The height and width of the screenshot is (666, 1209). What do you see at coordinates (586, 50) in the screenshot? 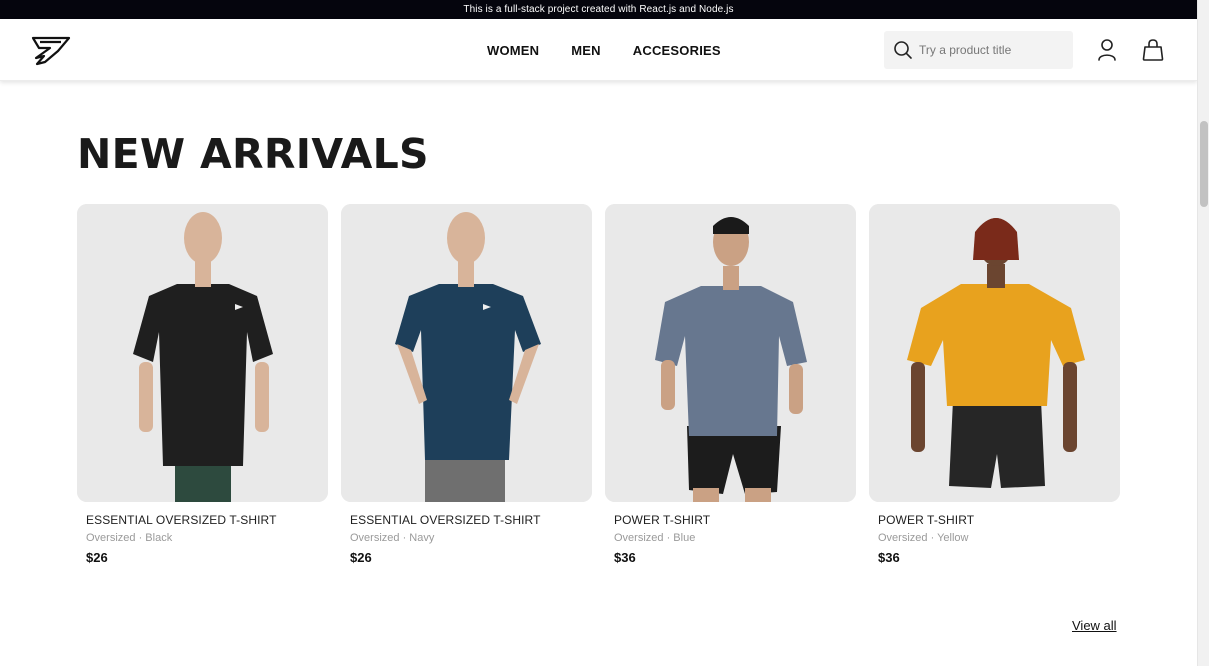
I see `nav-men: MEN` at bounding box center [586, 50].